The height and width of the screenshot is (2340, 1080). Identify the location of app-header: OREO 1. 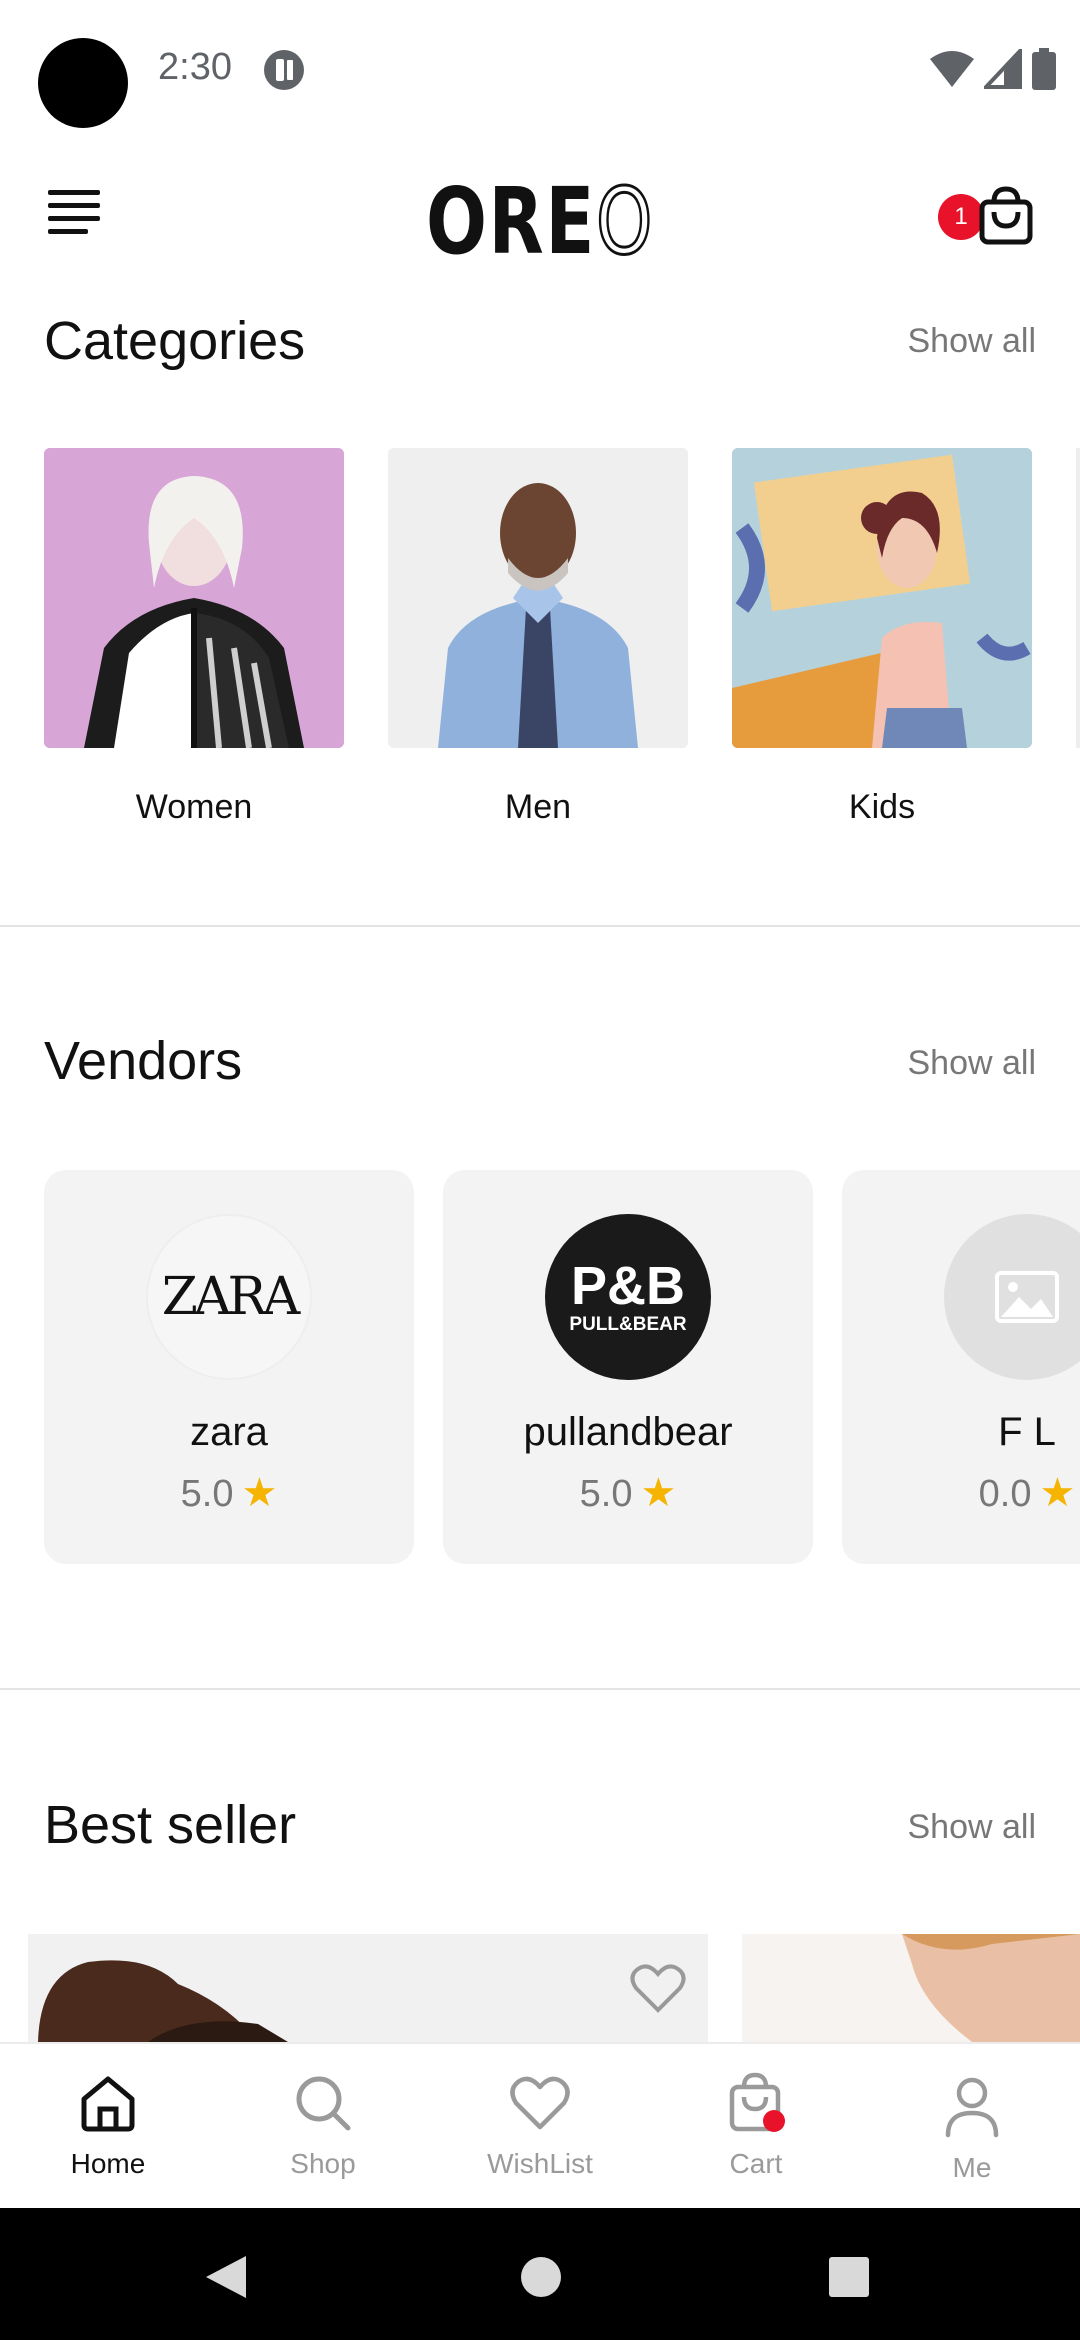
(540, 218).